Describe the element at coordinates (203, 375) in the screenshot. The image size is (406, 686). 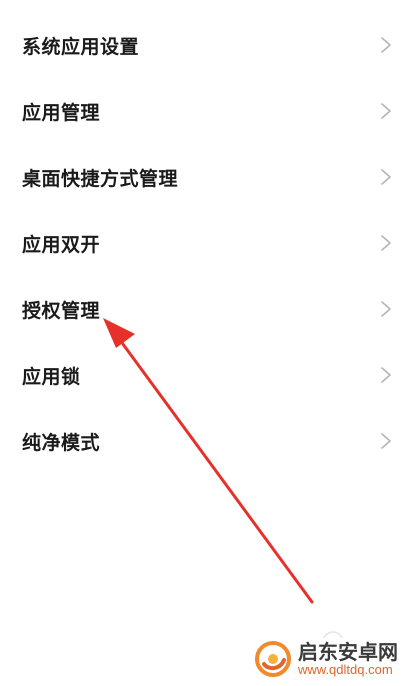
I see `menu-item-app-lock: 应用锁` at that location.